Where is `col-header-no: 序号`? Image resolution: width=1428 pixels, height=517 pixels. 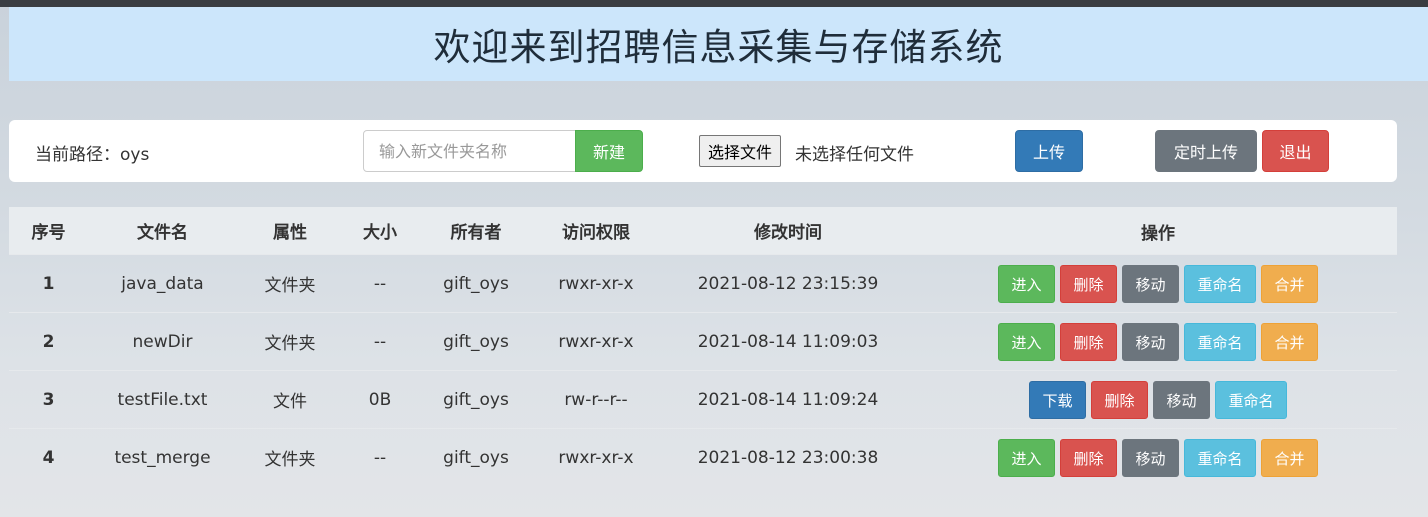 col-header-no: 序号 is located at coordinates (48, 233).